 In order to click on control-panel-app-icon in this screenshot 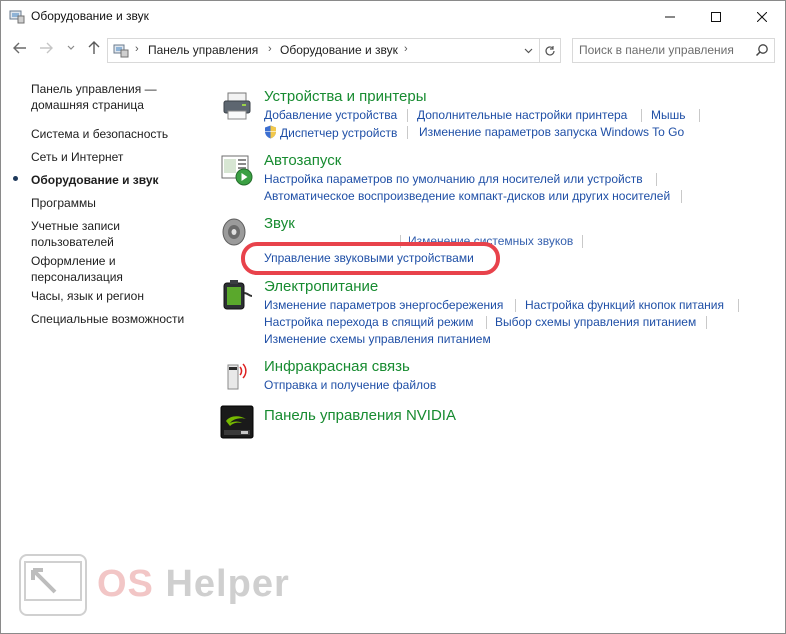, I will do `click(17, 17)`.